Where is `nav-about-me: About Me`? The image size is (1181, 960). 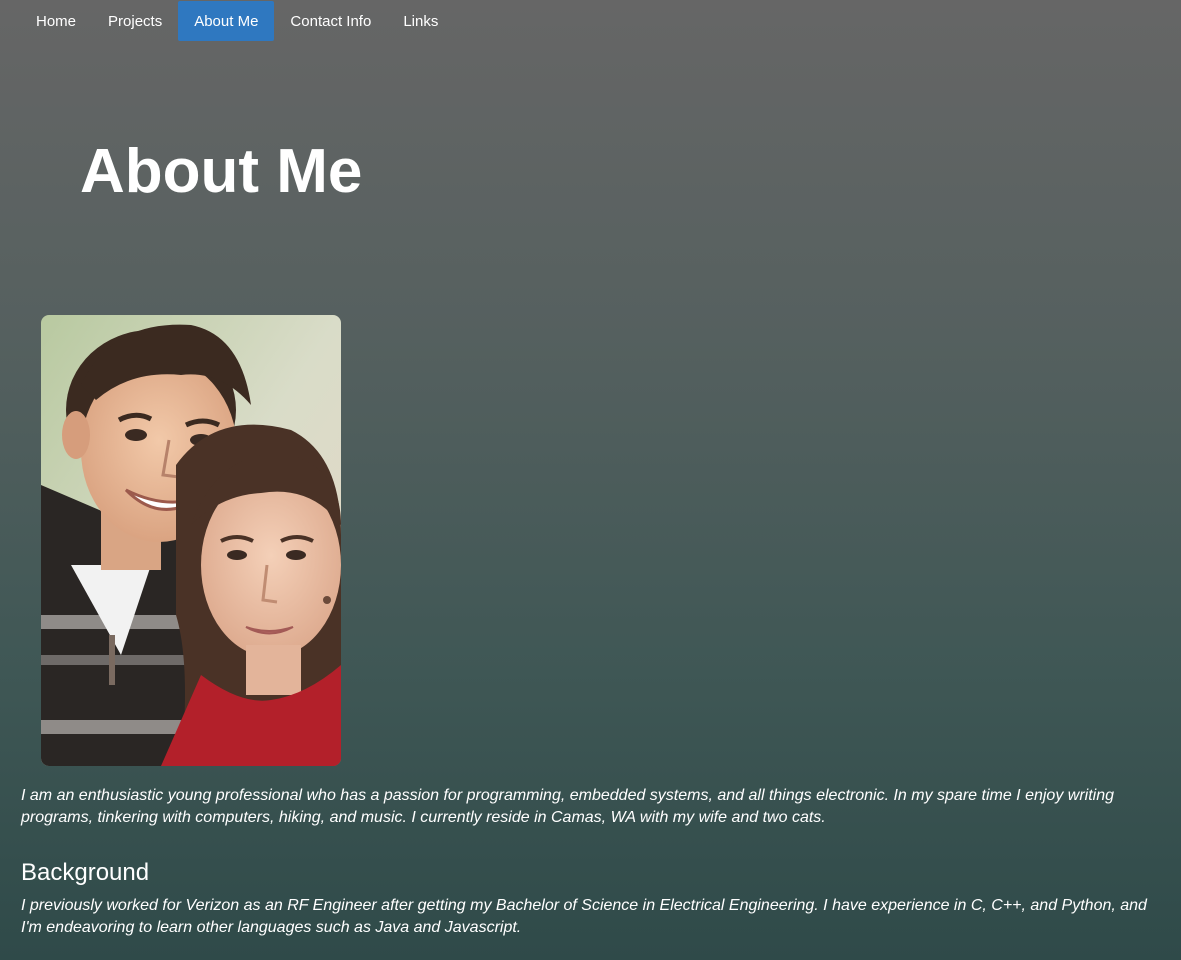 nav-about-me: About Me is located at coordinates (226, 21).